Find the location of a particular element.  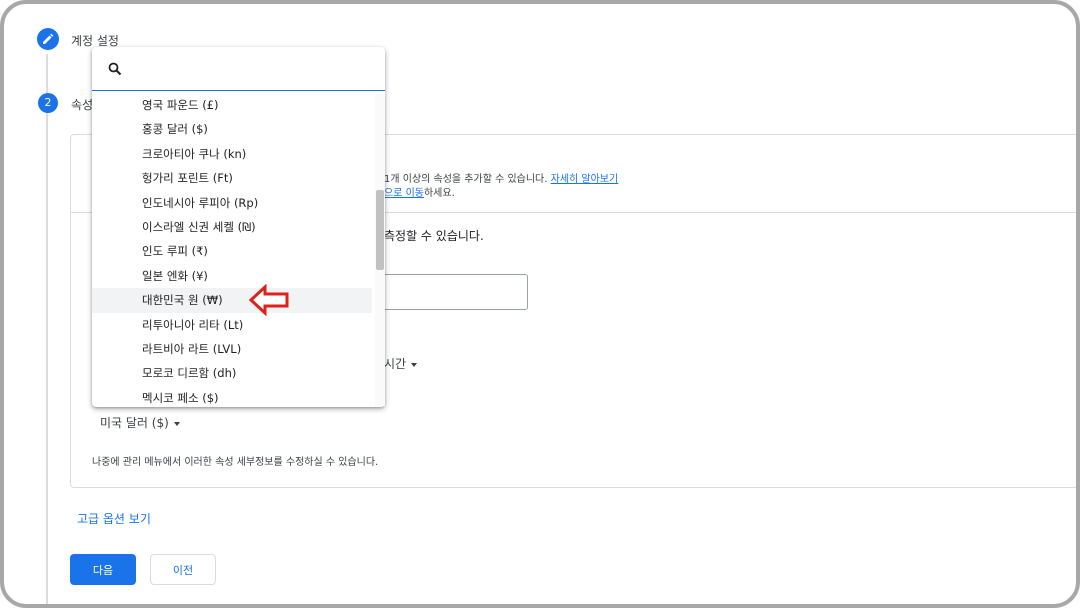

dropdown-search is located at coordinates (238, 69).